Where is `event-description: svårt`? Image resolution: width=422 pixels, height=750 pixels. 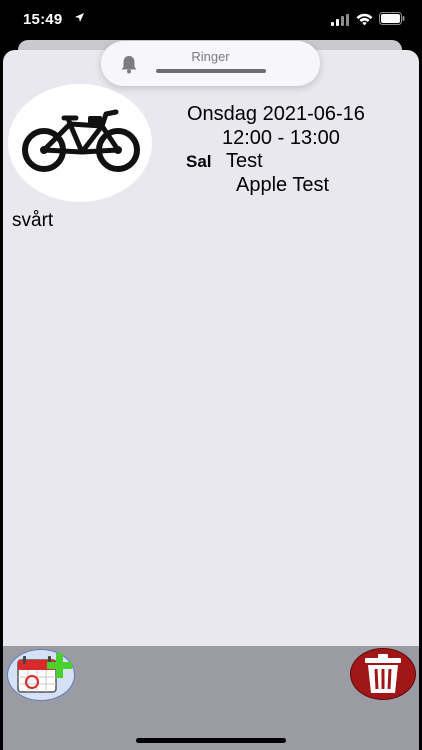
event-description: svårt is located at coordinates (33, 220).